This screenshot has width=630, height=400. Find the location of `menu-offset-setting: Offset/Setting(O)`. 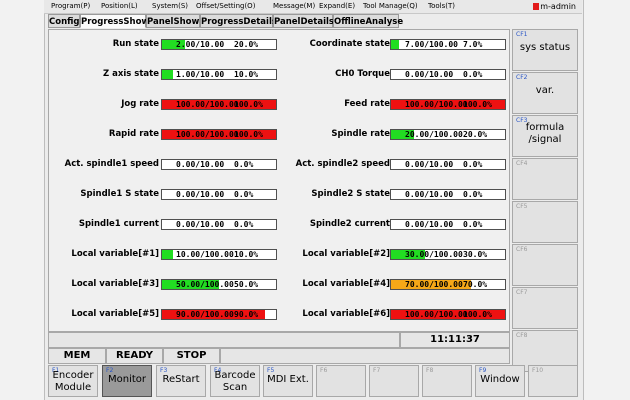

menu-offset-setting: Offset/Setting(O) is located at coordinates (225, 6).